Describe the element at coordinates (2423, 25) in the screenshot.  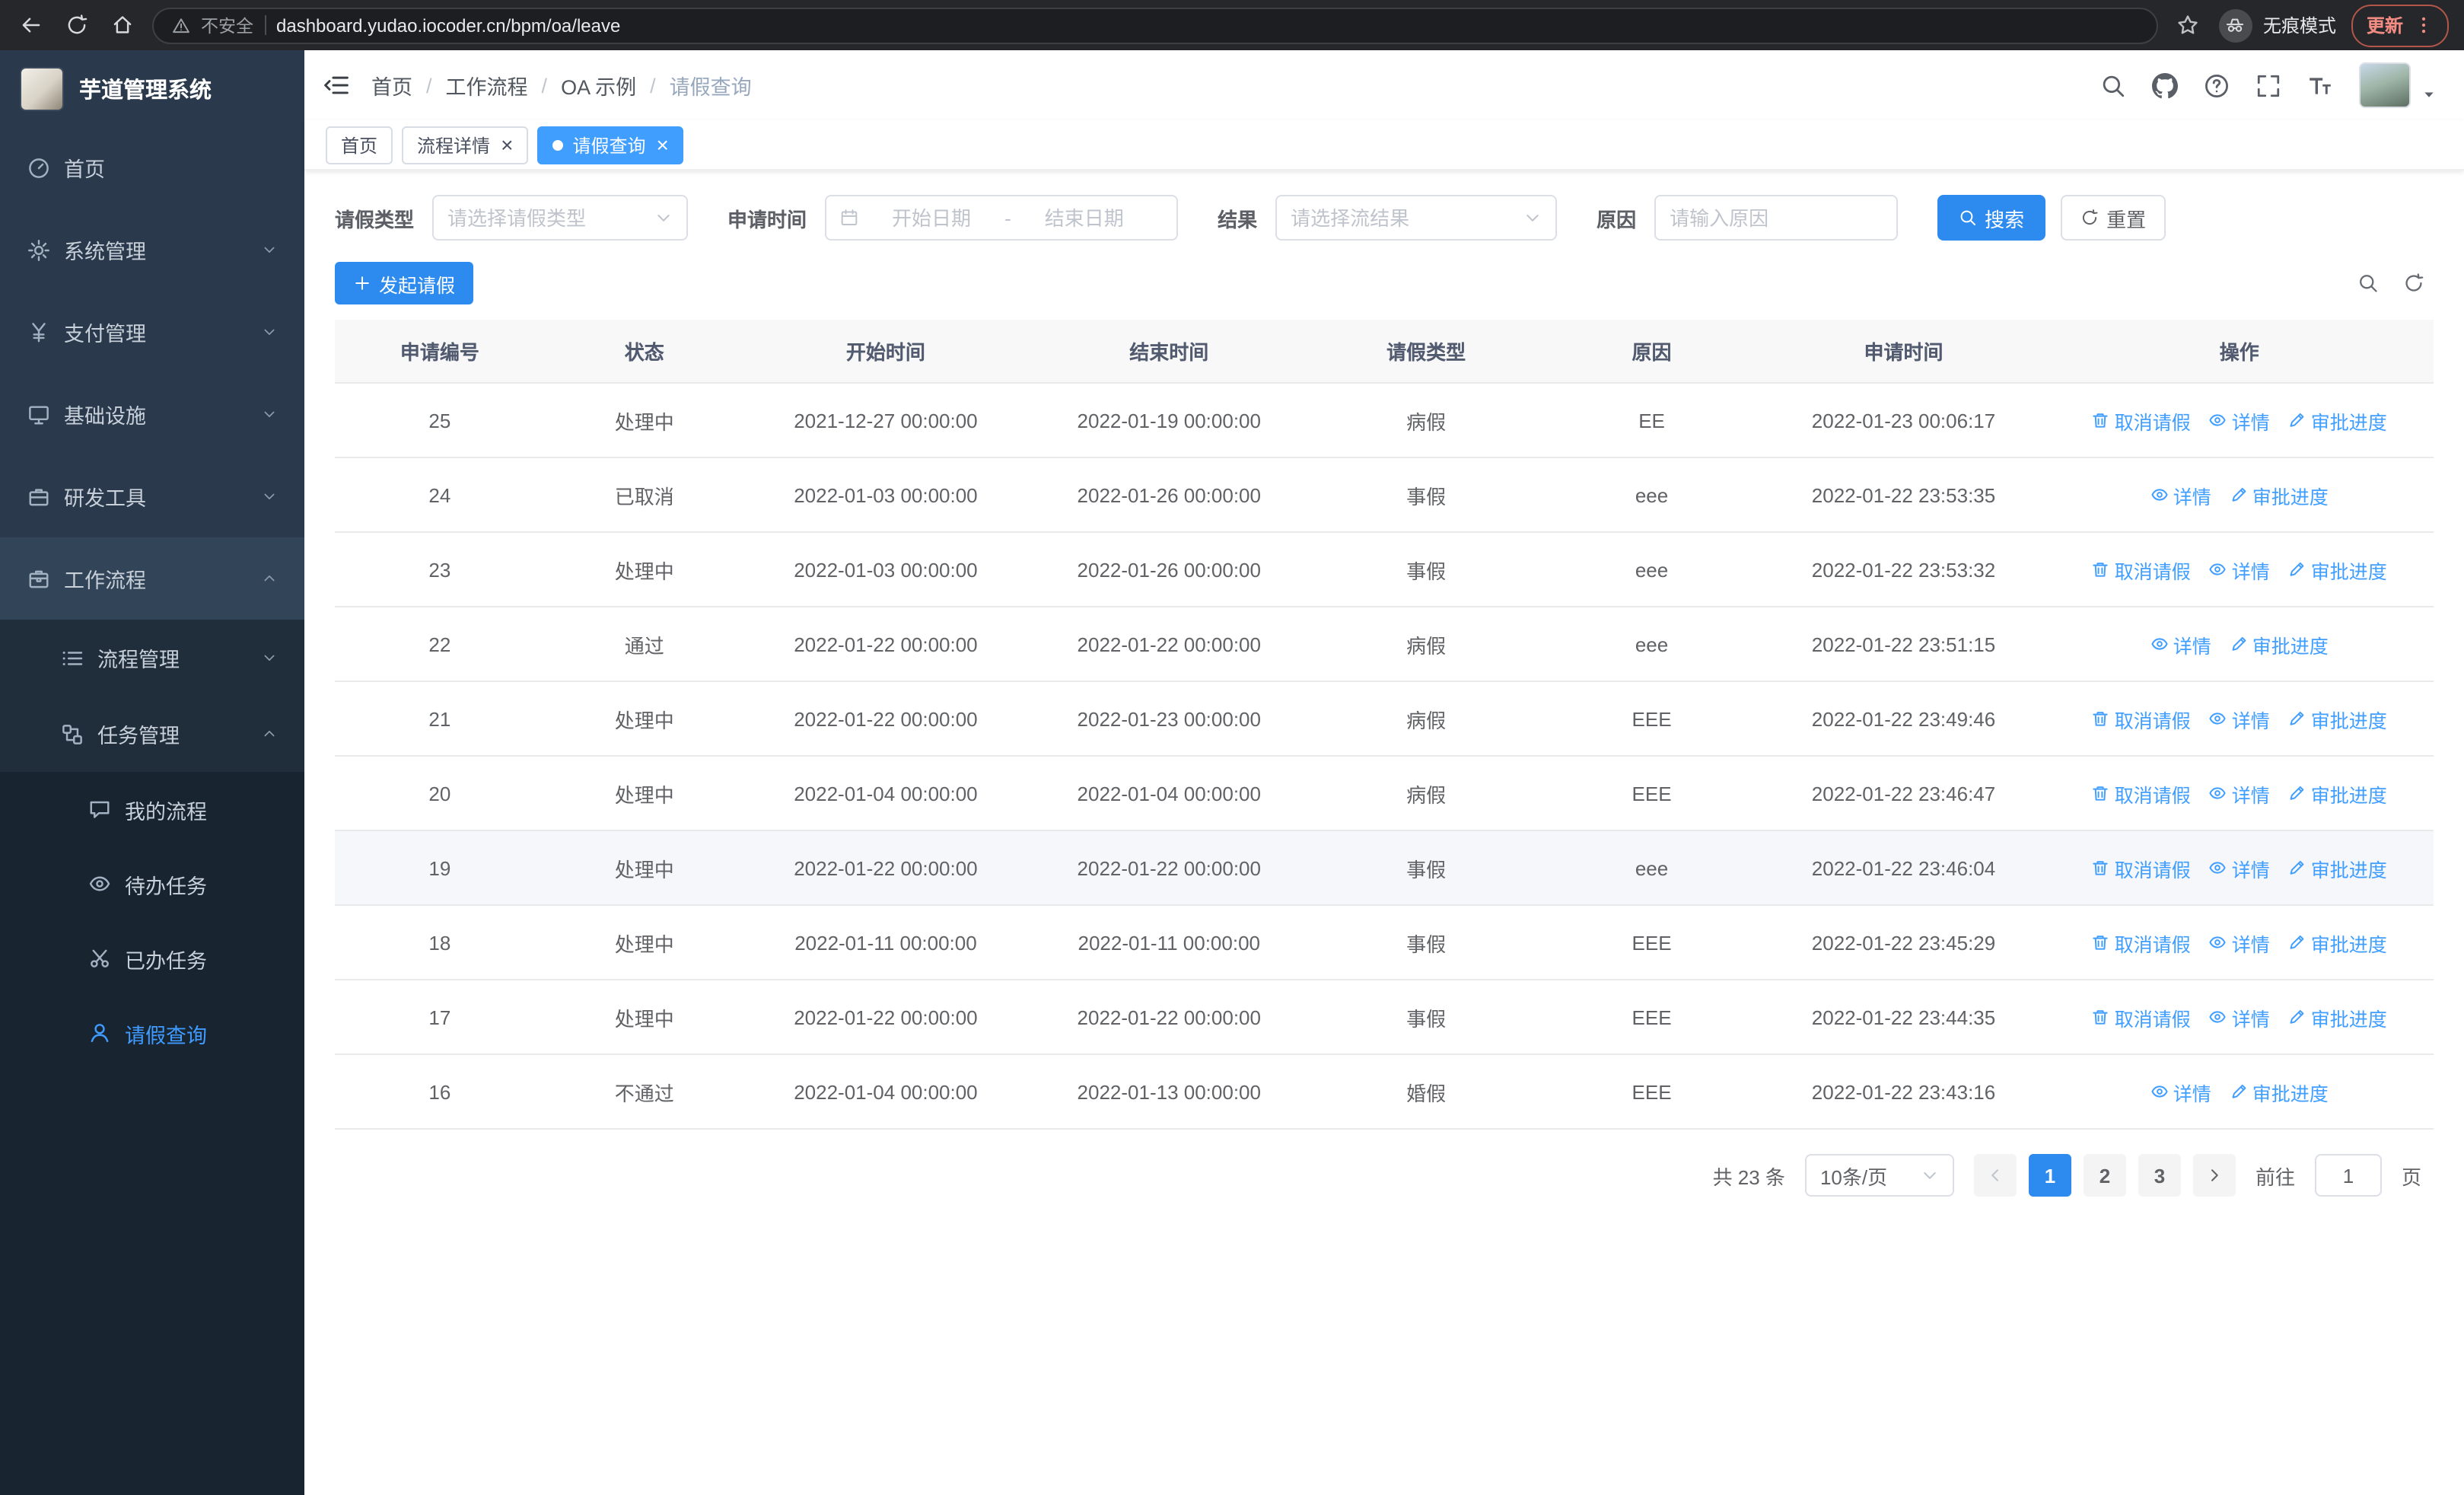
I see `browser-menu-icon` at that location.